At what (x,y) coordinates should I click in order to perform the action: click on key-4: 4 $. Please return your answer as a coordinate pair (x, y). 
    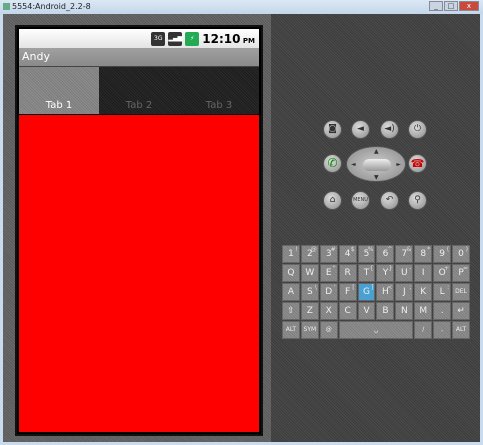
    Looking at the image, I should click on (347, 254).